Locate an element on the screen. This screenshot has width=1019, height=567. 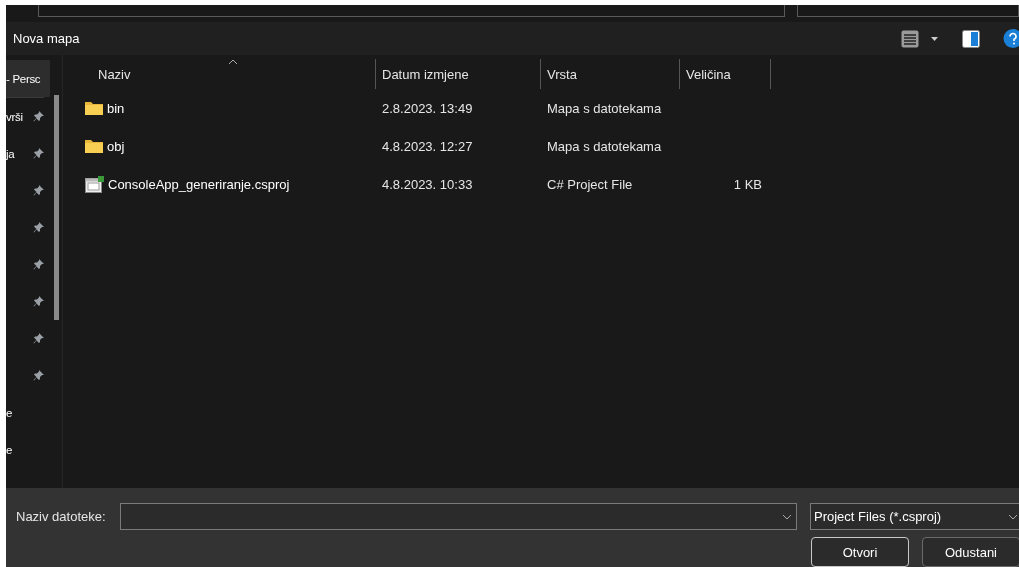
sidebar-item: ja is located at coordinates (28, 153).